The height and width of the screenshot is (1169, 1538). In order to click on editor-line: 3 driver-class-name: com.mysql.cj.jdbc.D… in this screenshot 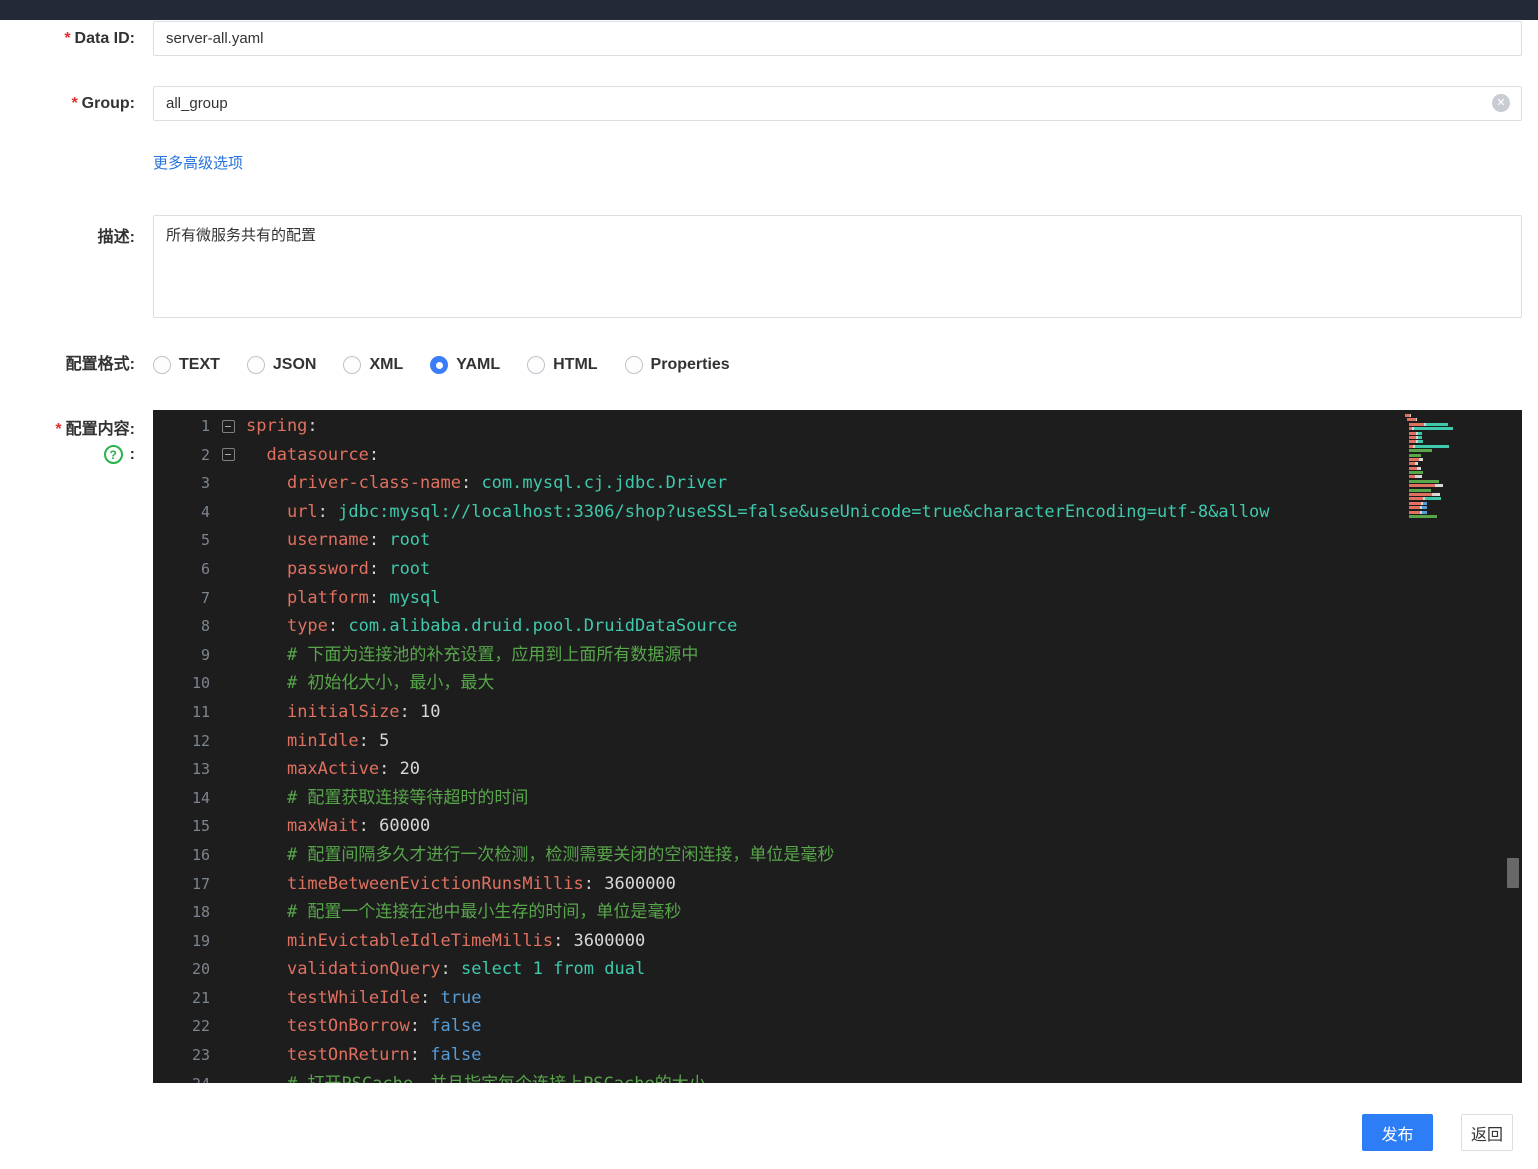, I will do `click(837, 483)`.